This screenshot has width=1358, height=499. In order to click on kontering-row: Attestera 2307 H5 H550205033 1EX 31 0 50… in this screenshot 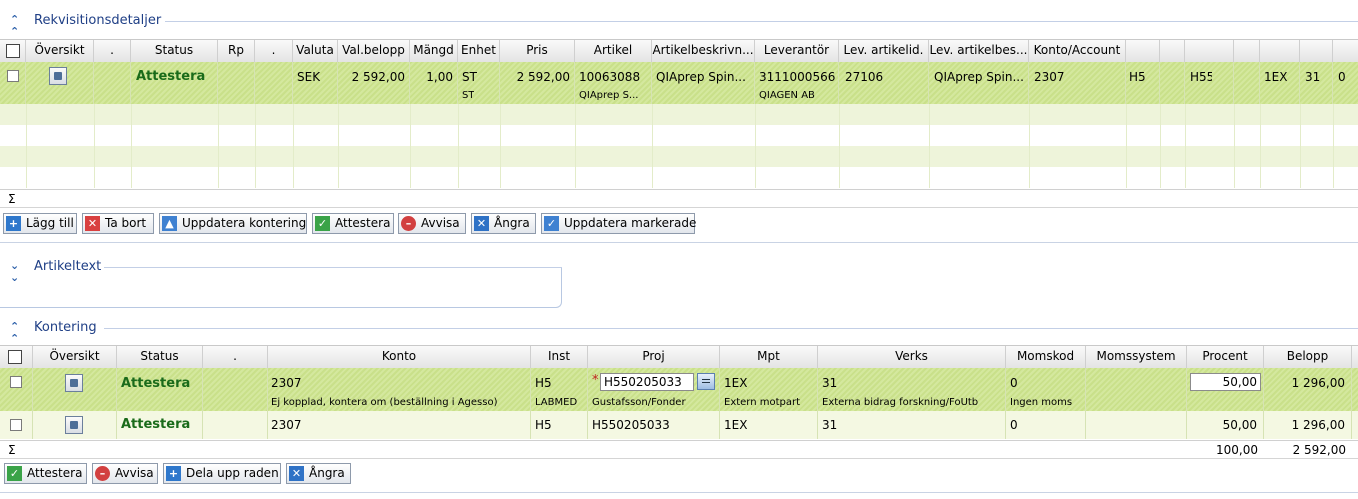, I will do `click(679, 425)`.